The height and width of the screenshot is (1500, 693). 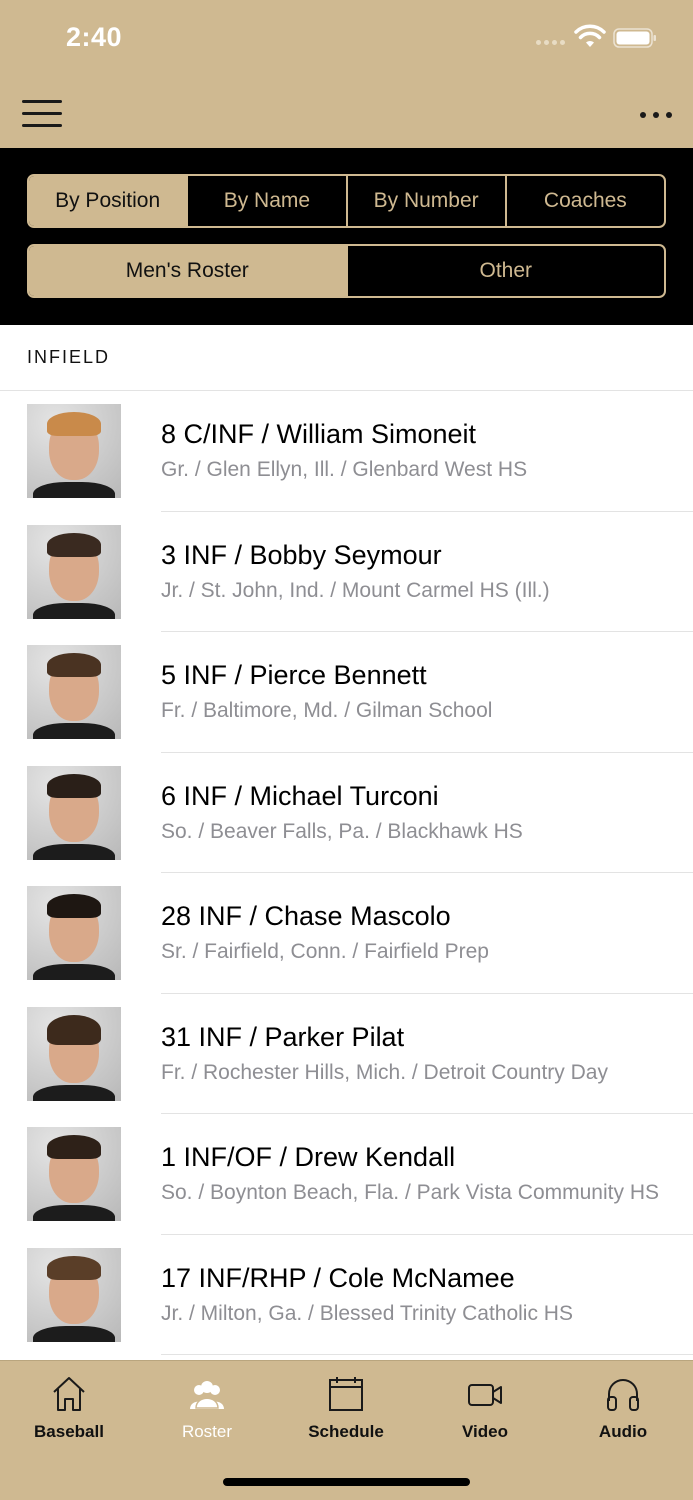 What do you see at coordinates (327, 710) in the screenshot?
I see `player-subtitle: Fr. / Baltimore, Md. / Gilman School` at bounding box center [327, 710].